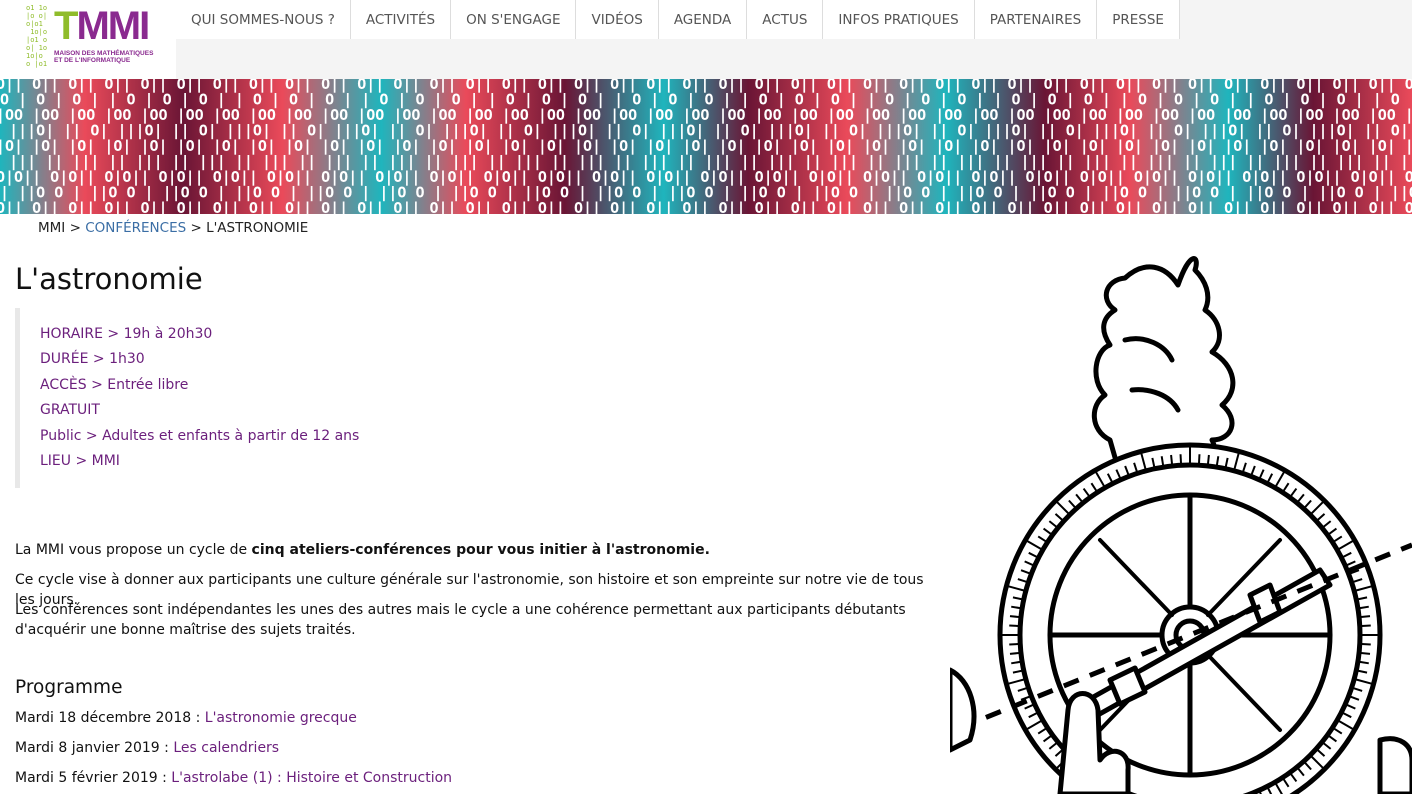 This screenshot has width=1412, height=794. What do you see at coordinates (135, 228) in the screenshot?
I see `breadcrumb-section-link: CONFÉRENCES` at bounding box center [135, 228].